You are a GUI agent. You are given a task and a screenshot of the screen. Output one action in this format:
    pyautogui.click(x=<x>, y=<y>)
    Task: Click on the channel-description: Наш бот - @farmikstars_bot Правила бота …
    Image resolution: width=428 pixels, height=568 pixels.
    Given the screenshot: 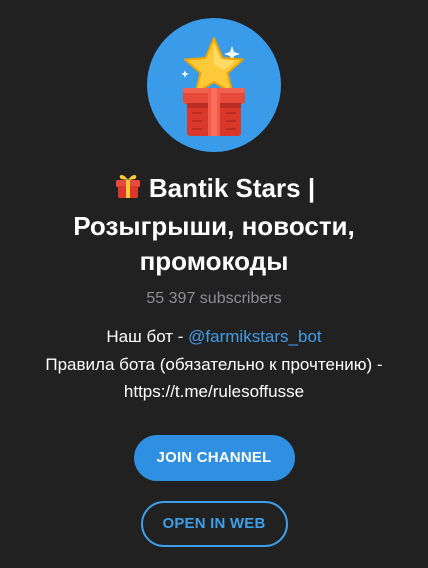 What is the action you would take?
    pyautogui.click(x=214, y=364)
    